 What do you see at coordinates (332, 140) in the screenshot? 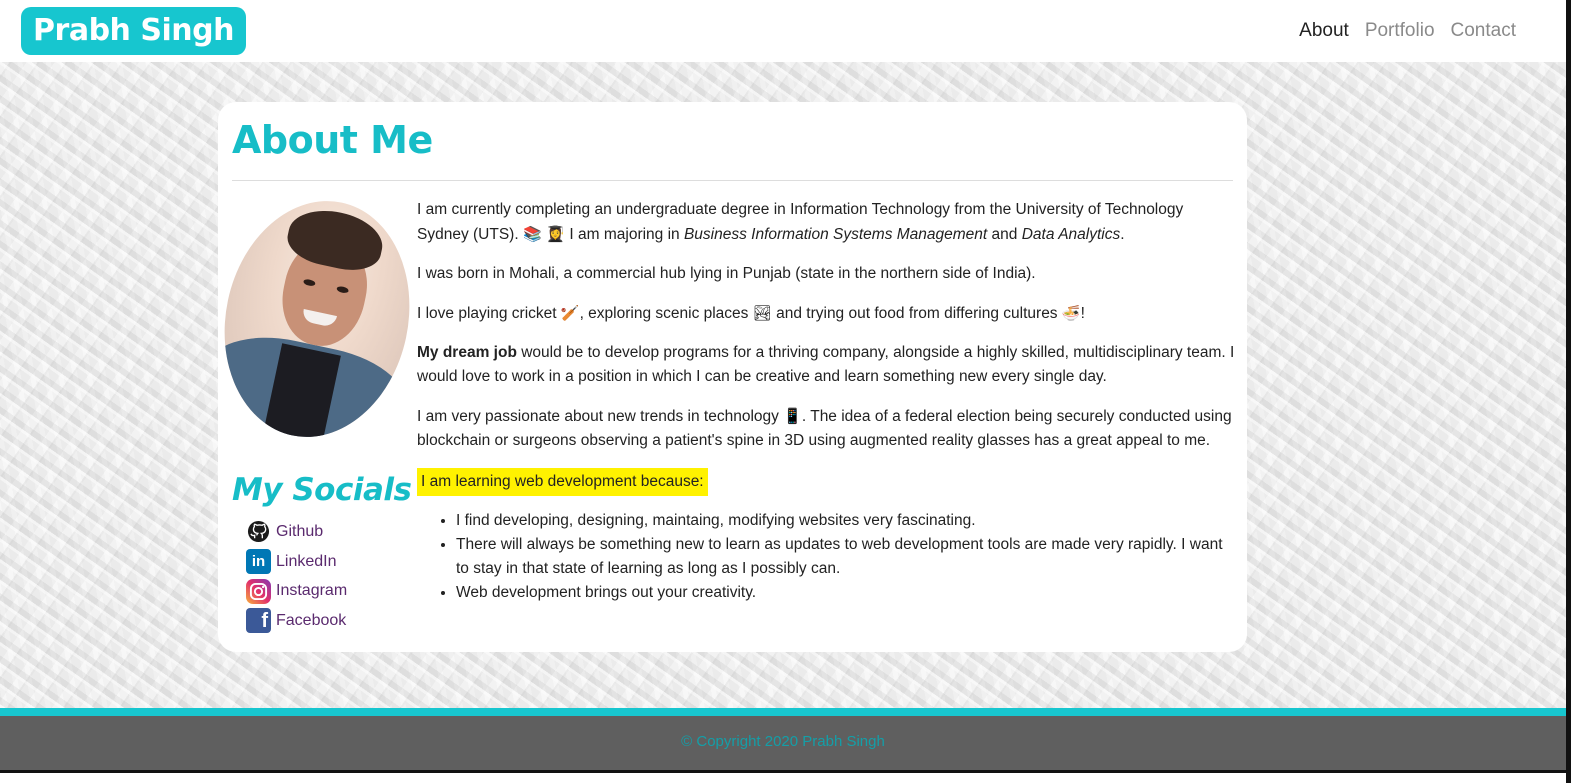
I see `page-title: About Me` at bounding box center [332, 140].